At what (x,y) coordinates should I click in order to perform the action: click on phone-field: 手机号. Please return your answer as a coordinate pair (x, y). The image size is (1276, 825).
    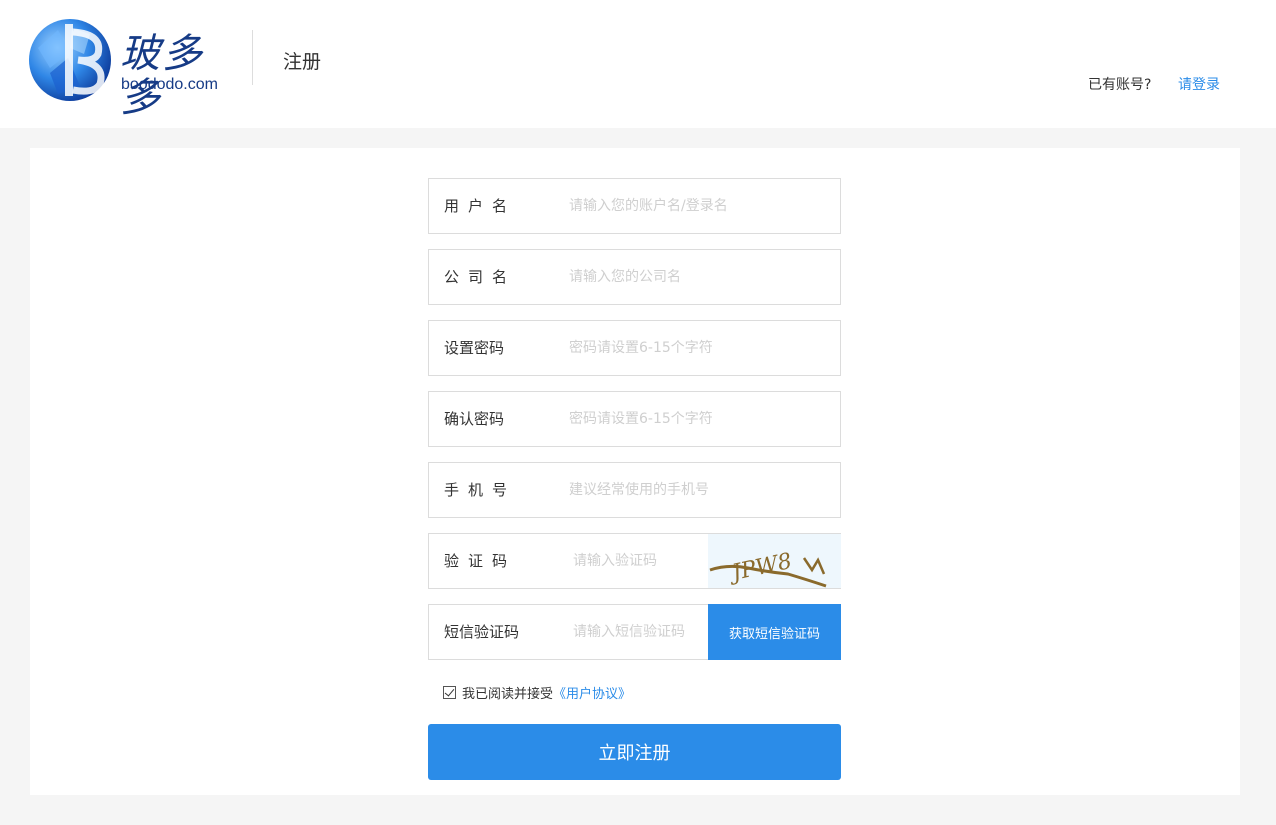
    Looking at the image, I should click on (634, 490).